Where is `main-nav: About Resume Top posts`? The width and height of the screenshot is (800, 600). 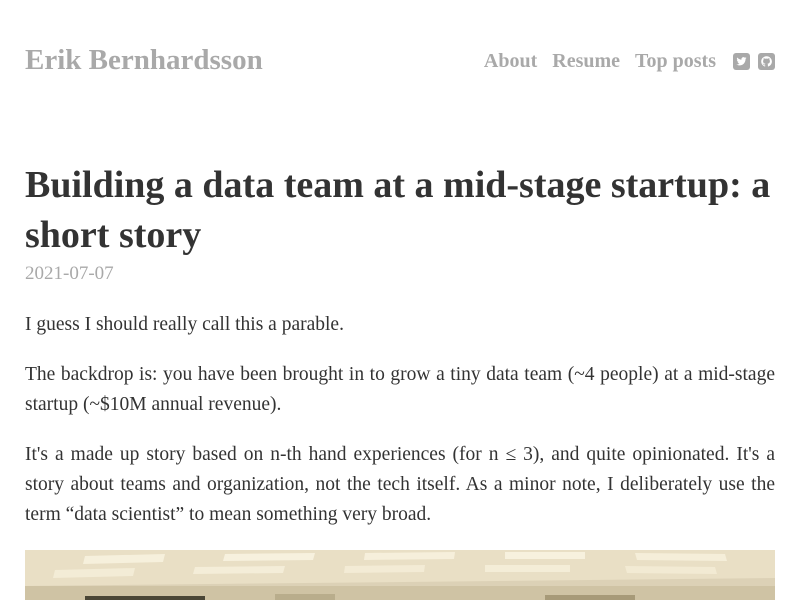 main-nav: About Resume Top posts is located at coordinates (629, 61).